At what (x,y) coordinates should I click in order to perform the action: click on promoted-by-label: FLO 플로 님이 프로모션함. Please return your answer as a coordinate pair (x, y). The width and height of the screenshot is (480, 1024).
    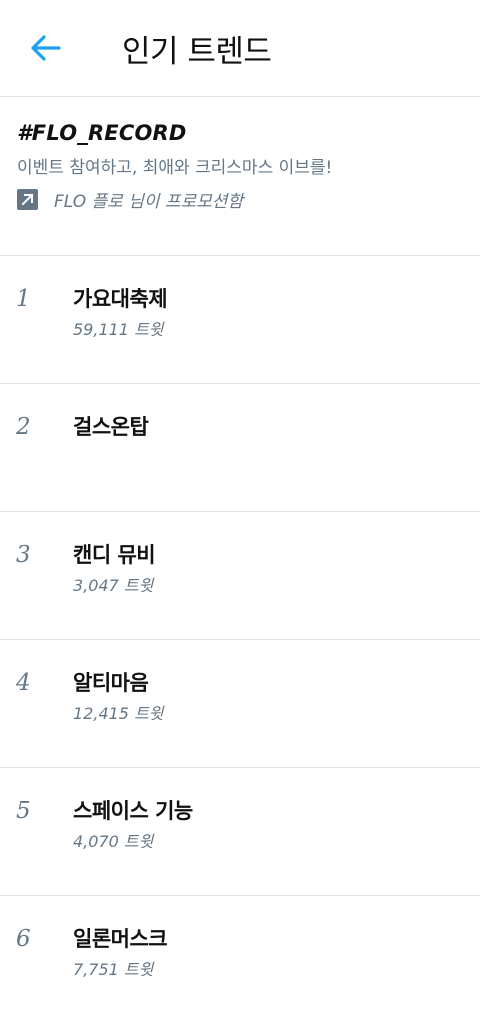
    Looking at the image, I should click on (149, 201).